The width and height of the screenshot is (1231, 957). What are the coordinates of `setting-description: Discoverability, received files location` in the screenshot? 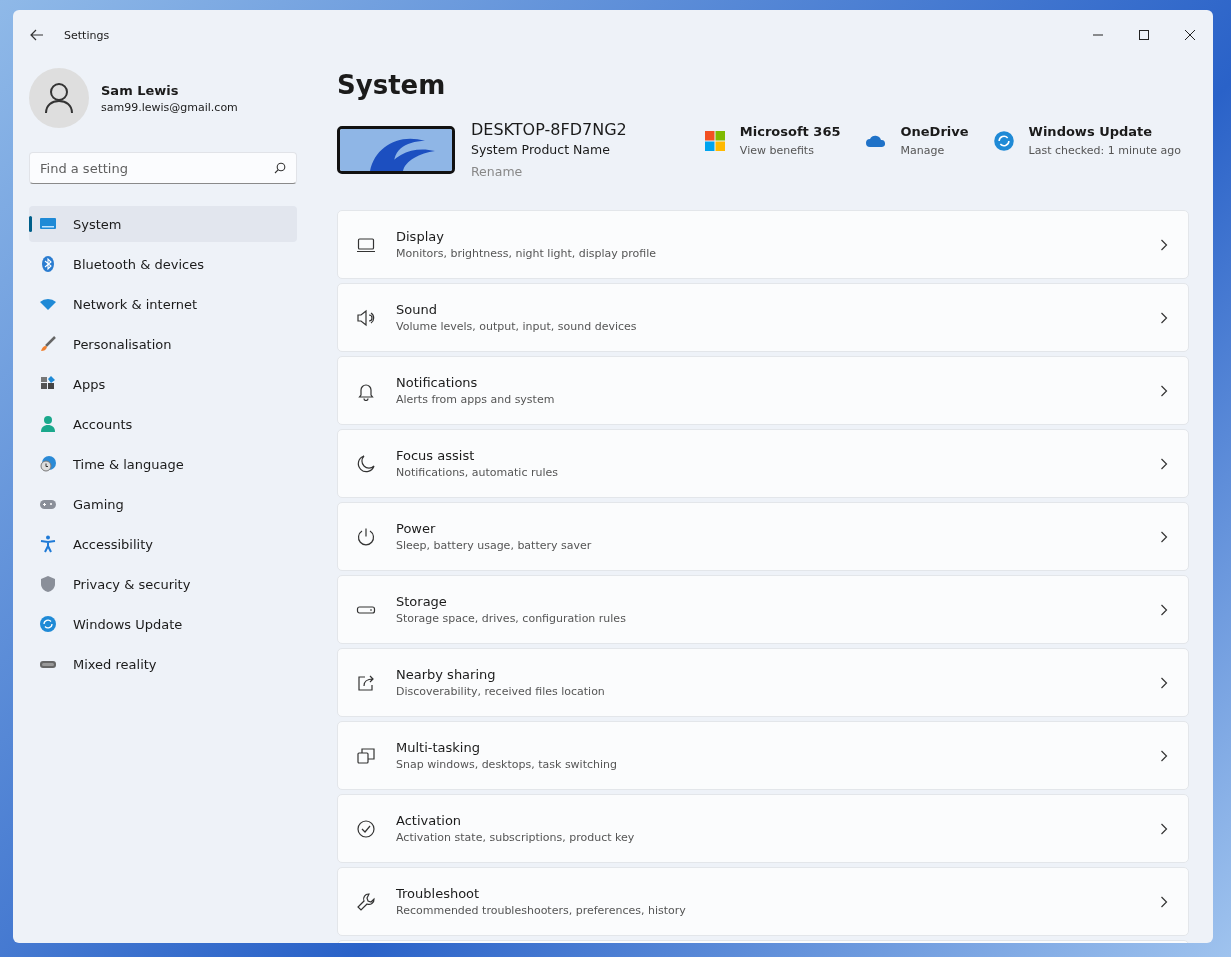 It's located at (501, 691).